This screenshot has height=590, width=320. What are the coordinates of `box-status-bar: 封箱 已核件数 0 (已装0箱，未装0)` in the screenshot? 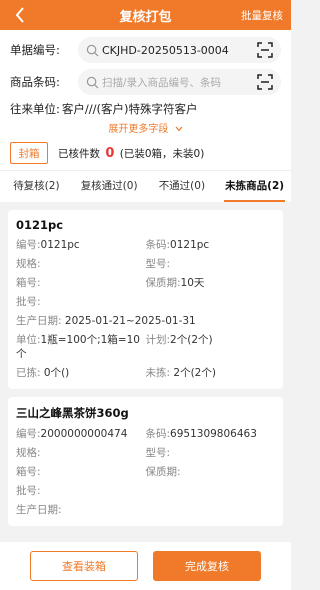 It's located at (145, 155).